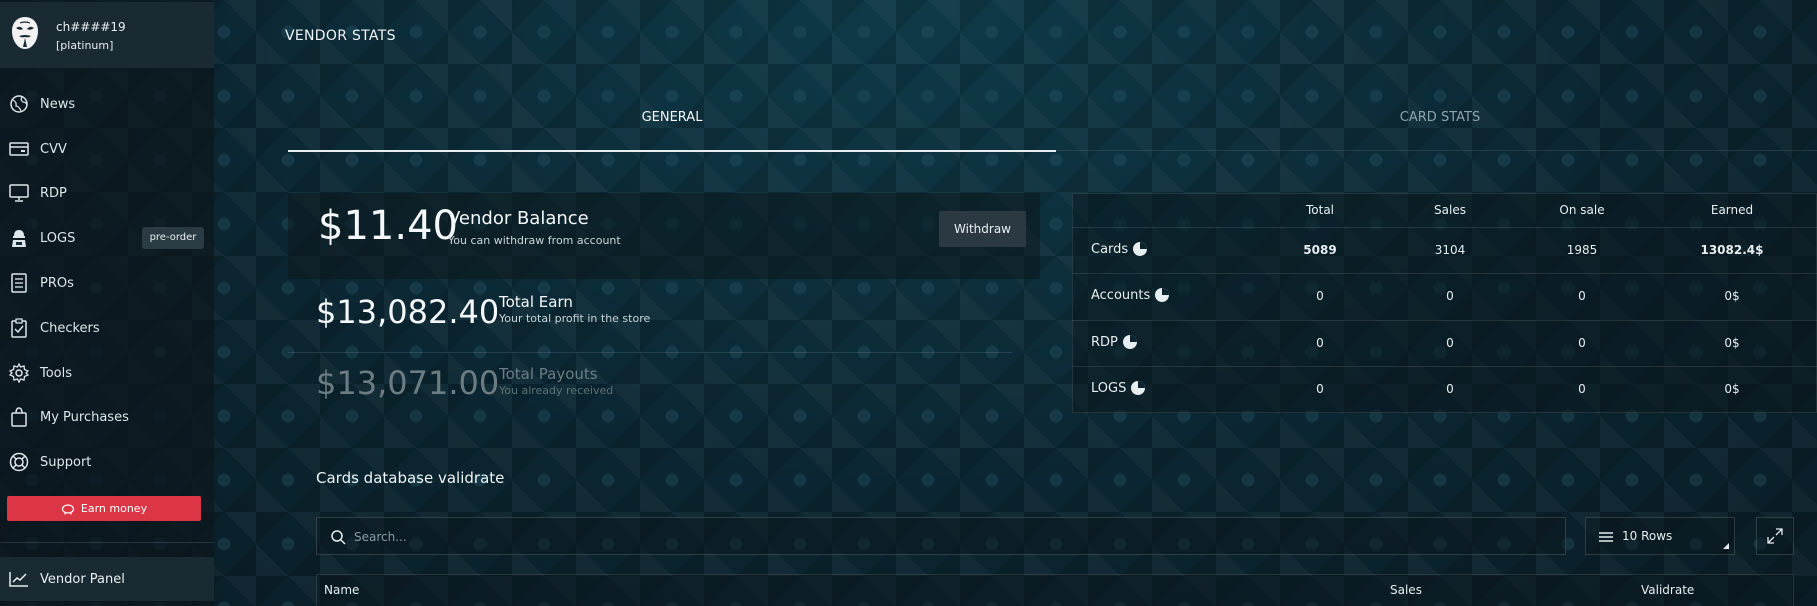 The width and height of the screenshot is (1817, 606). I want to click on user-profile: ch####19 [platinum], so click(107, 35).